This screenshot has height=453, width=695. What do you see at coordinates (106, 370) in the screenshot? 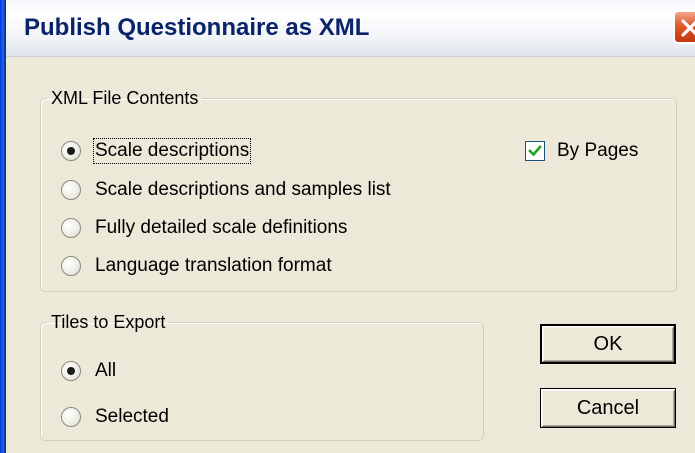
I see `radio-label: All` at bounding box center [106, 370].